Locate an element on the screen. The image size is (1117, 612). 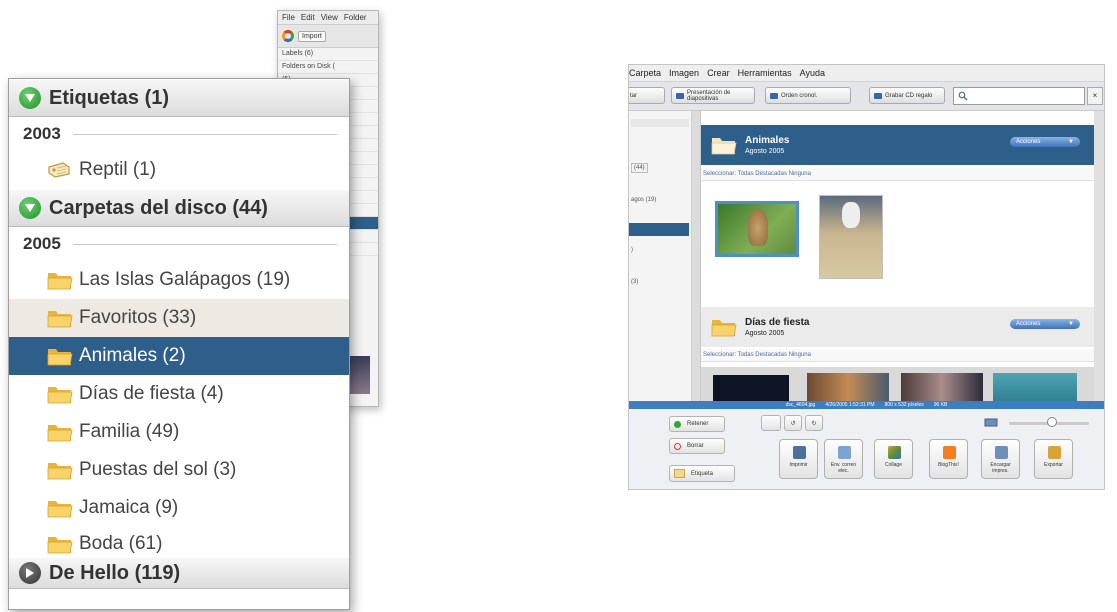
thumbnail-image is located at coordinates (359, 375).